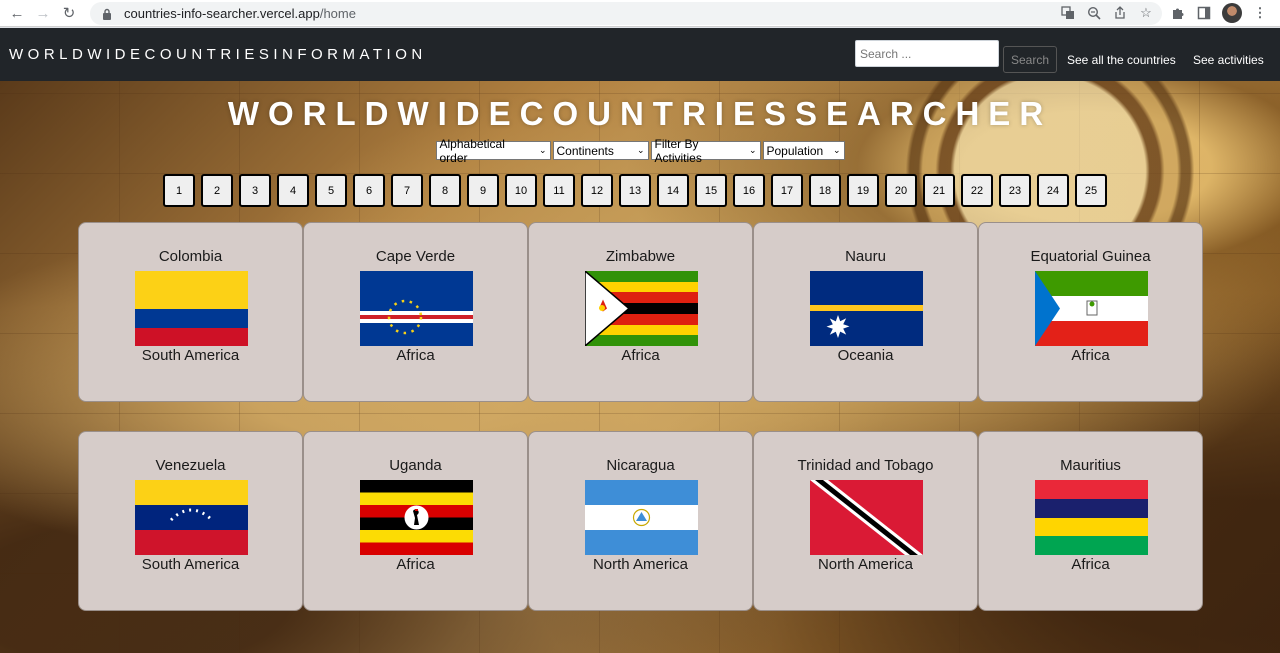  I want to click on country-card: Uganda Africa, so click(415, 521).